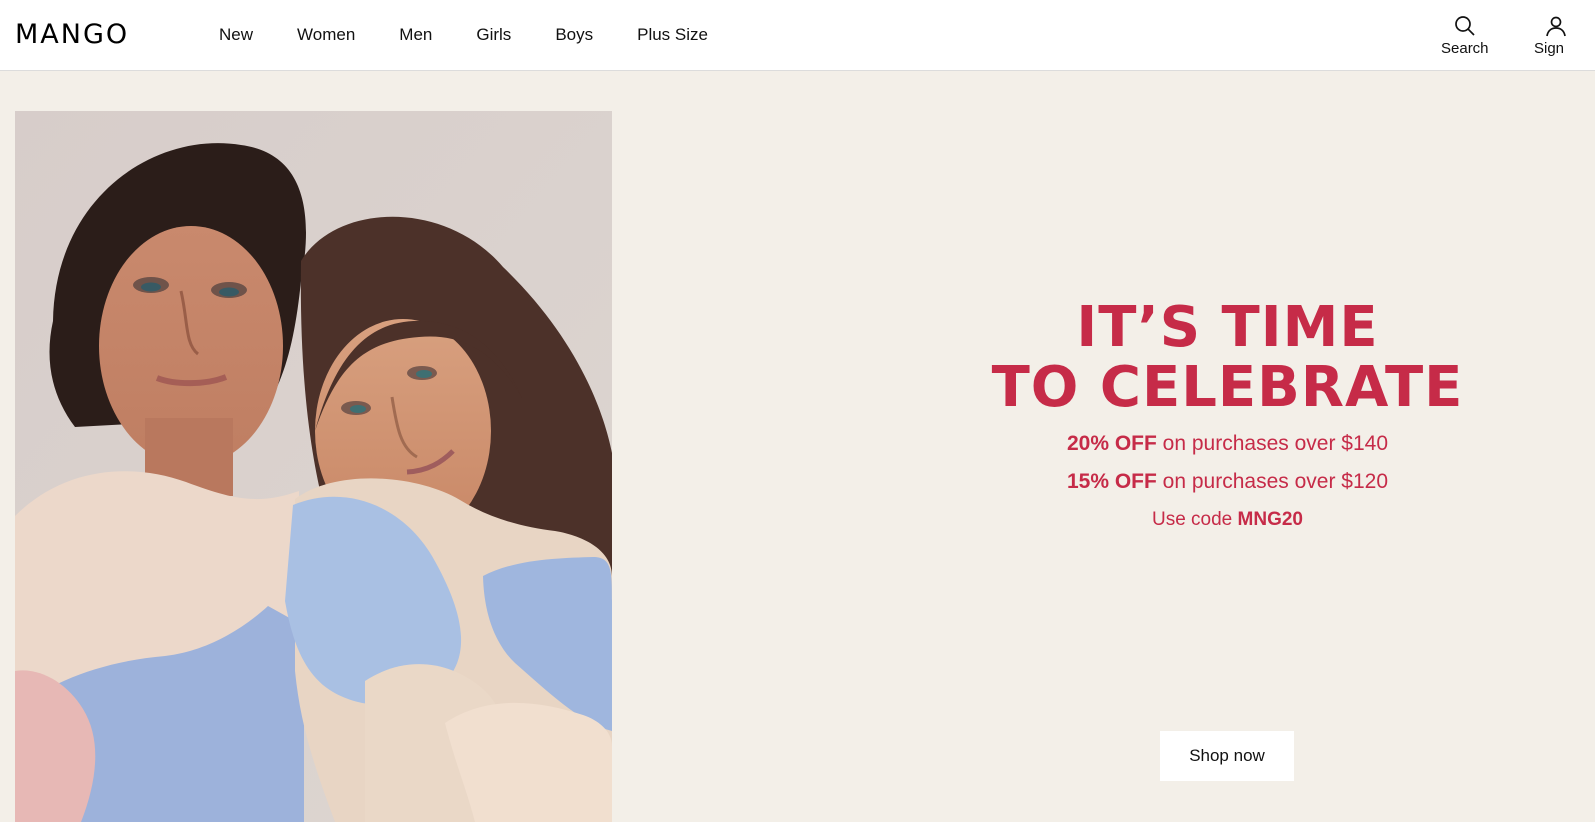  I want to click on promo-title-line-2: TO CELEBRATE, so click(1227, 387).